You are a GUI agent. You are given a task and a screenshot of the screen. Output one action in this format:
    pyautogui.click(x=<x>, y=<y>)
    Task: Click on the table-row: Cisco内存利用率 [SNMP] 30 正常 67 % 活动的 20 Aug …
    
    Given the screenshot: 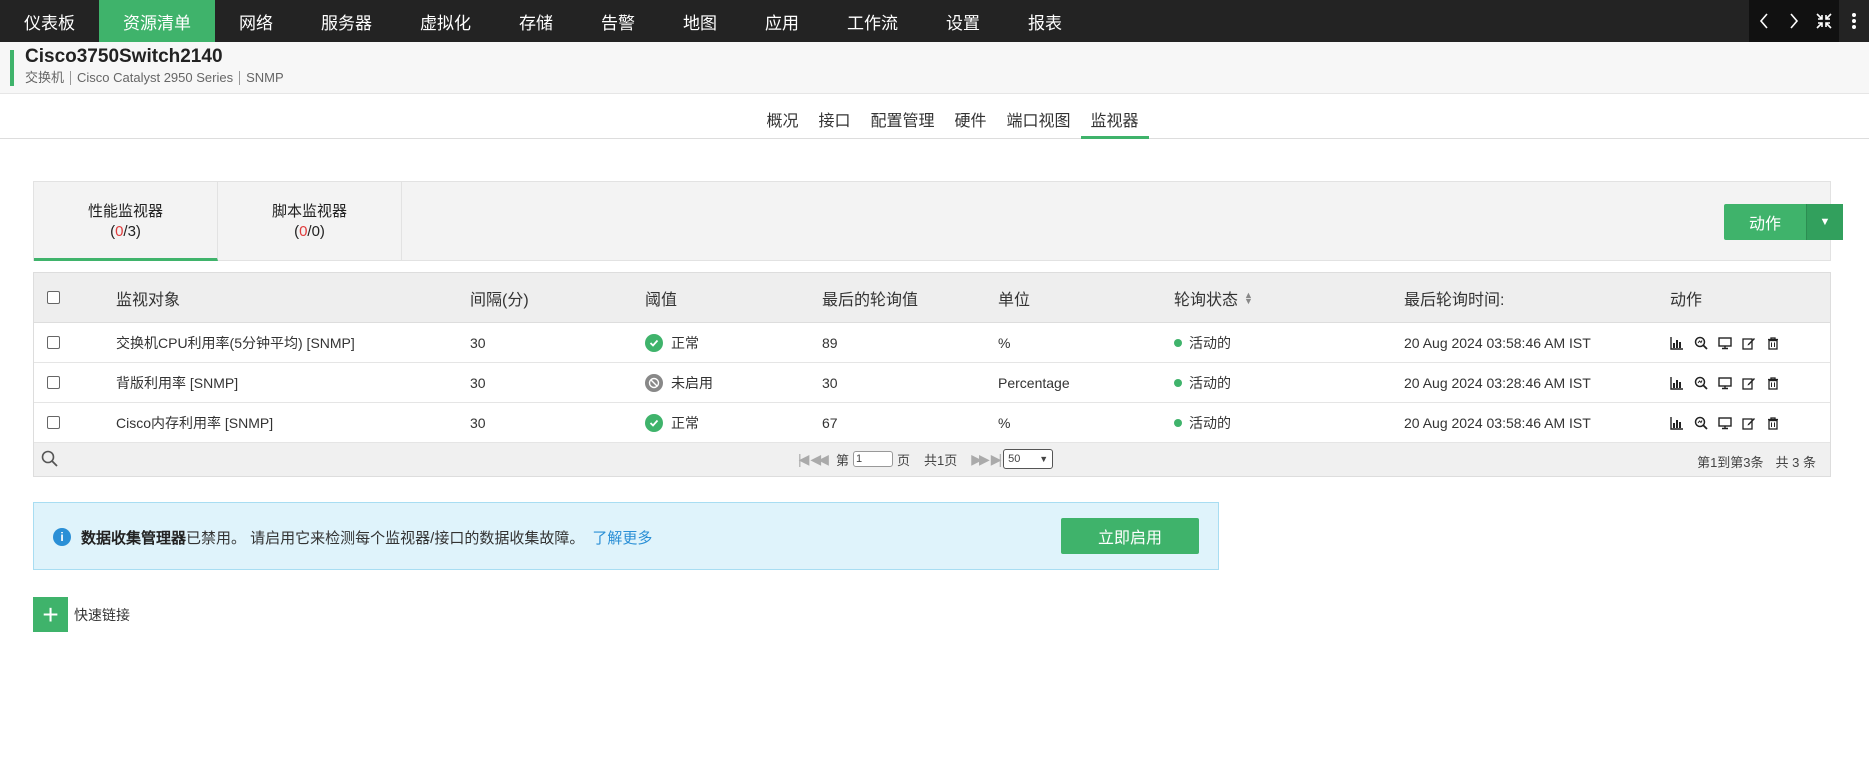 What is the action you would take?
    pyautogui.click(x=932, y=423)
    